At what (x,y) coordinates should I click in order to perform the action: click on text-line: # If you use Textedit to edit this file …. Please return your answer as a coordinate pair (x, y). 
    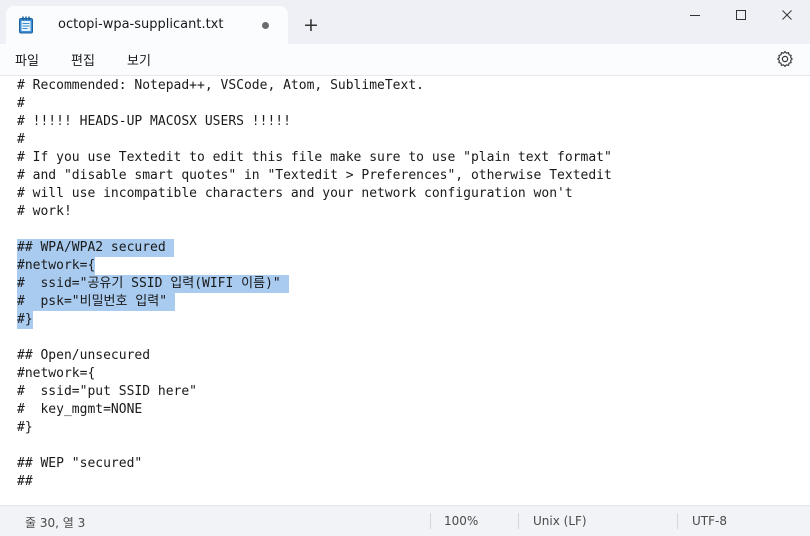
    Looking at the image, I should click on (314, 158).